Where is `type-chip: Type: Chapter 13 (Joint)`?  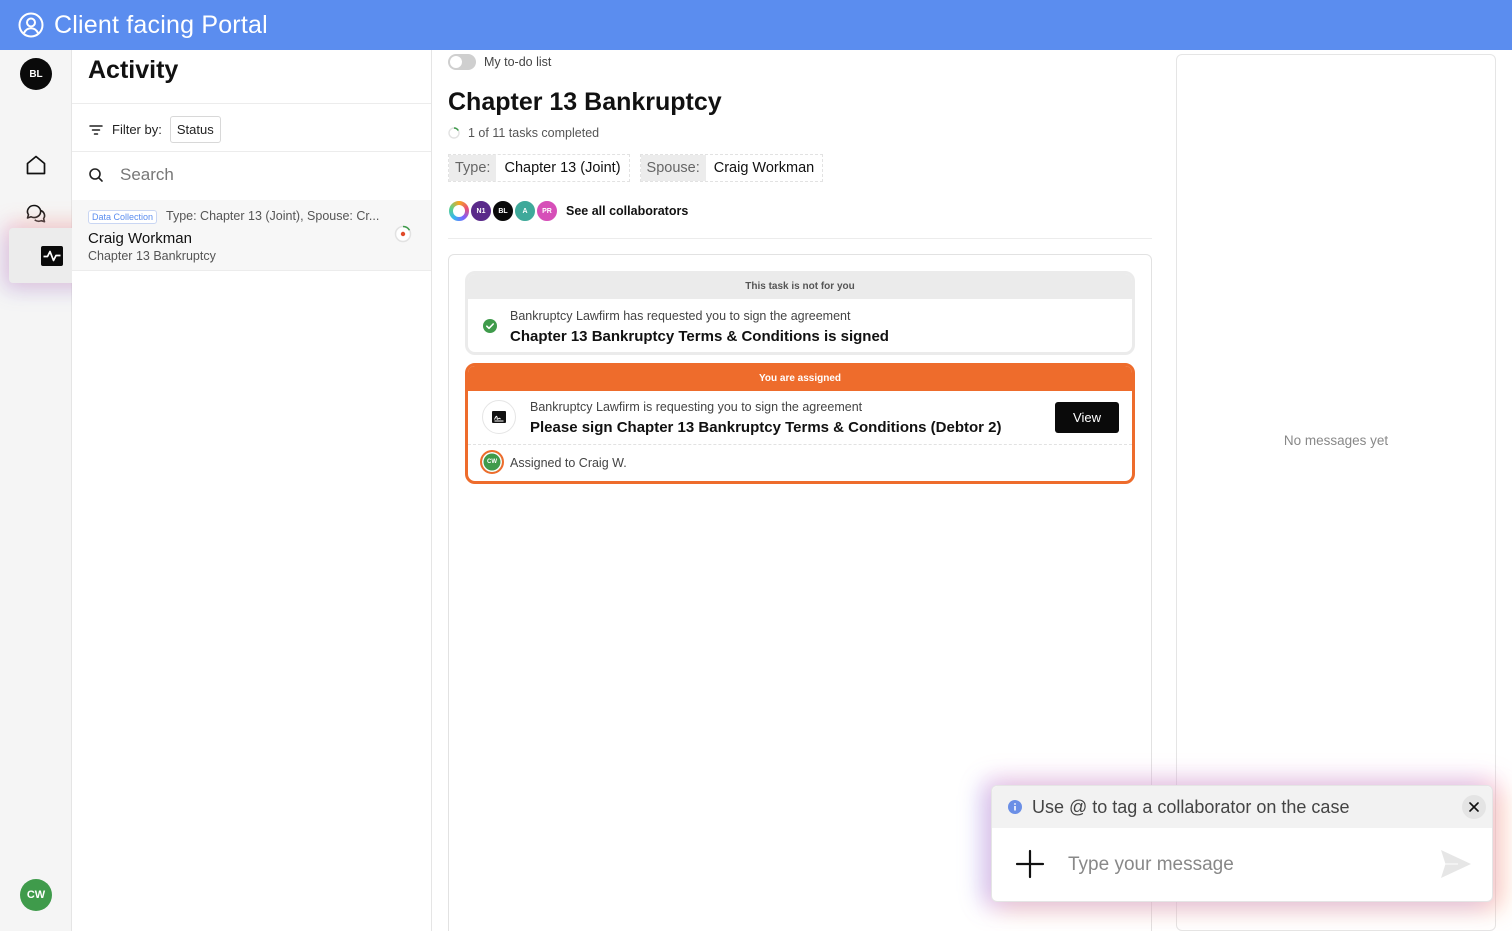
type-chip: Type: Chapter 13 (Joint) is located at coordinates (539, 168).